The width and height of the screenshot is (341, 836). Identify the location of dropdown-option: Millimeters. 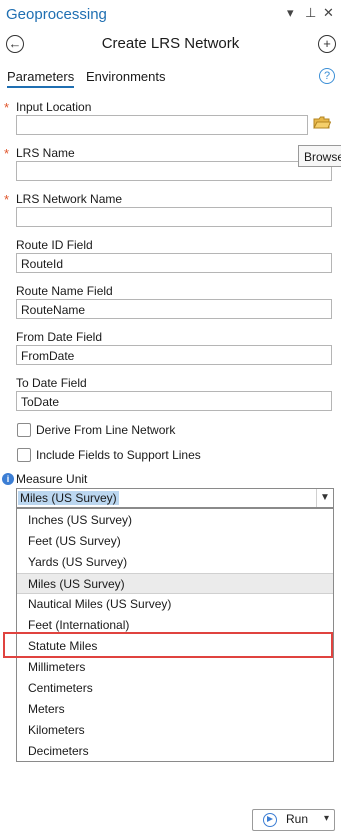
(175, 667).